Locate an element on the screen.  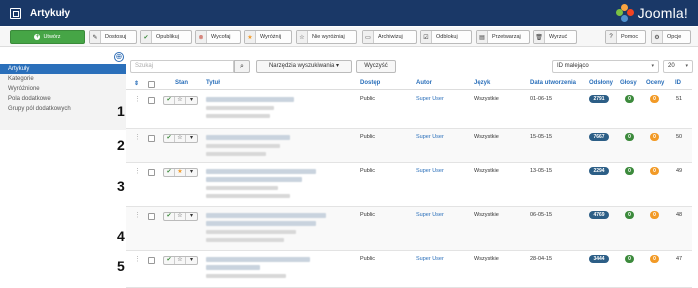
col-votes: Głosy is located at coordinates (628, 83).